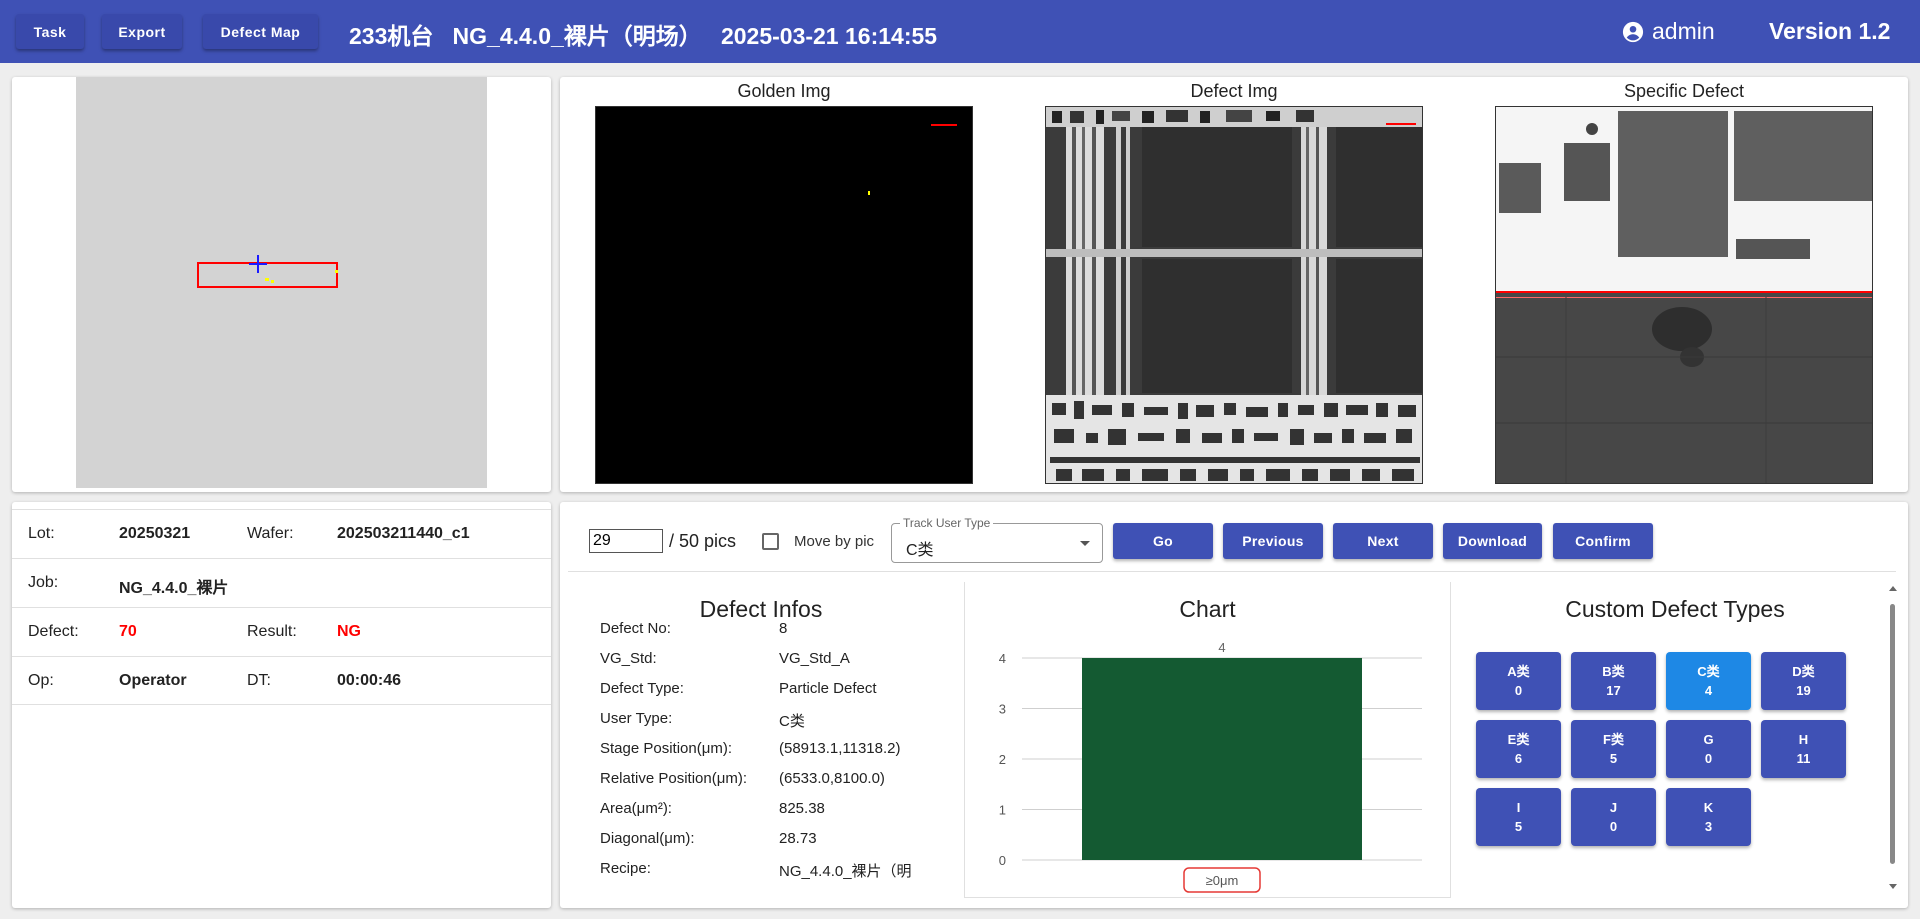  I want to click on result-label: Result:, so click(272, 631).